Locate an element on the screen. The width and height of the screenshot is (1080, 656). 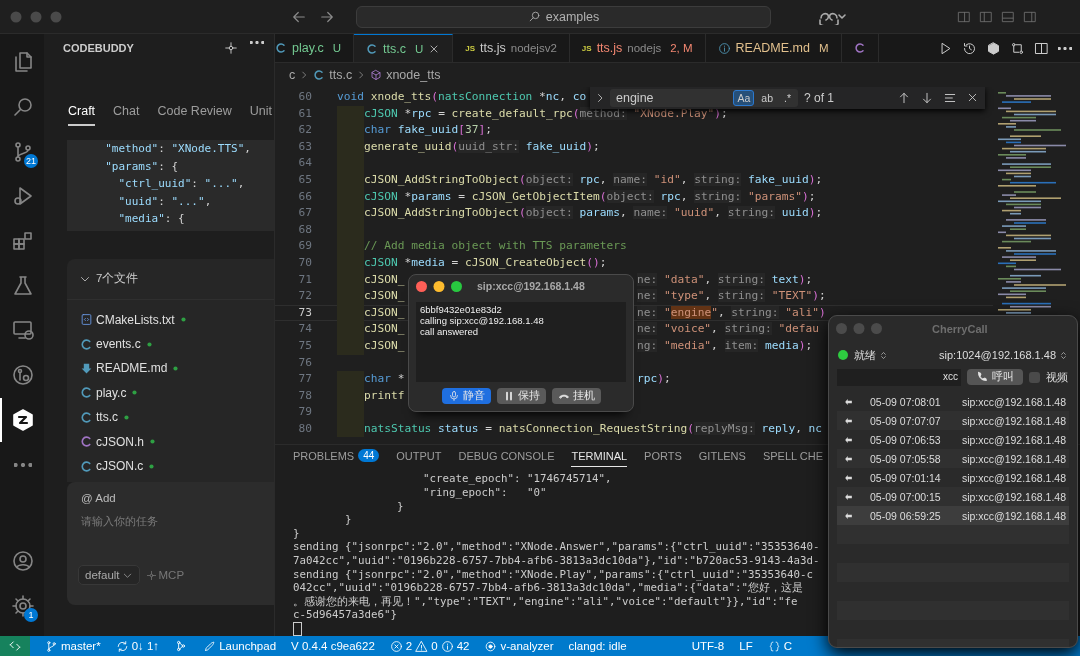
find-field: engine Aa ab .* is located at coordinates (704, 98).